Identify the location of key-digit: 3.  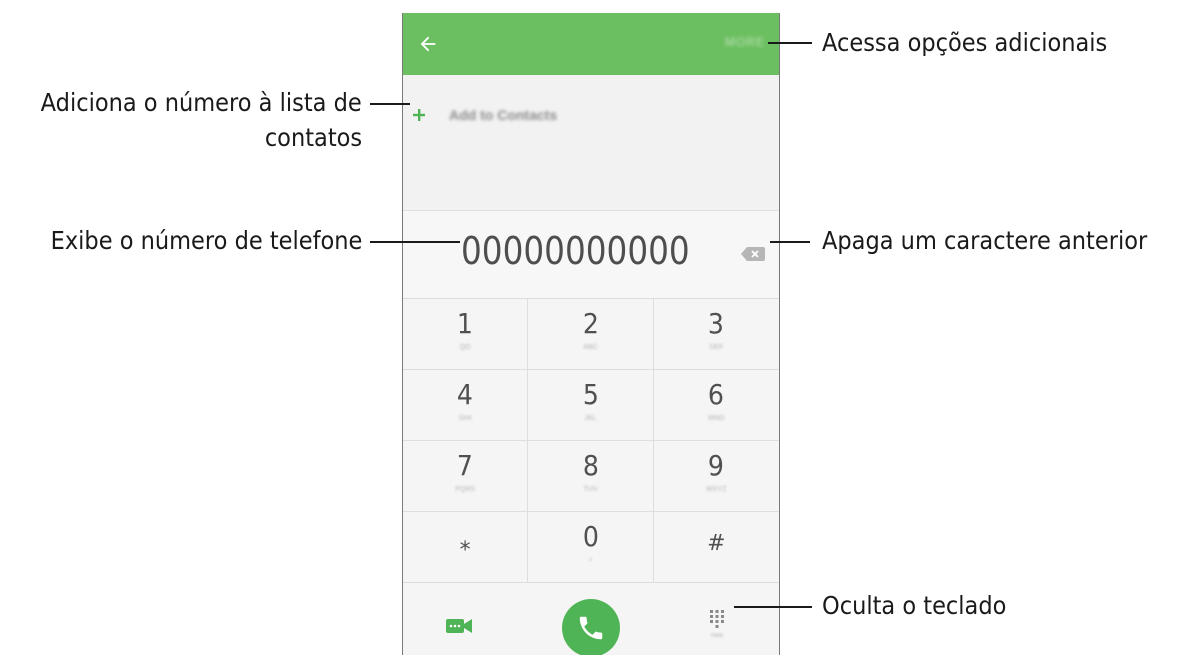
(716, 323).